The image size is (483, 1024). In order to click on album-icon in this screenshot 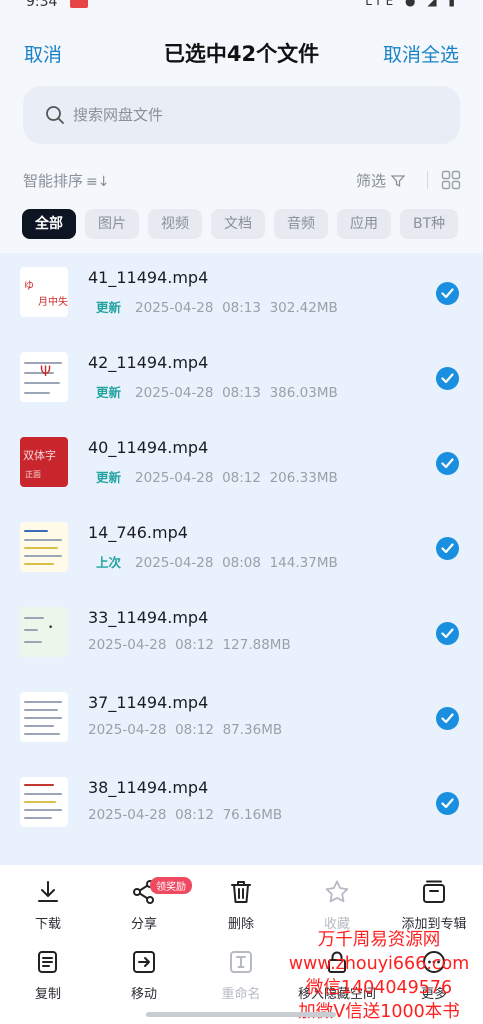, I will do `click(434, 891)`.